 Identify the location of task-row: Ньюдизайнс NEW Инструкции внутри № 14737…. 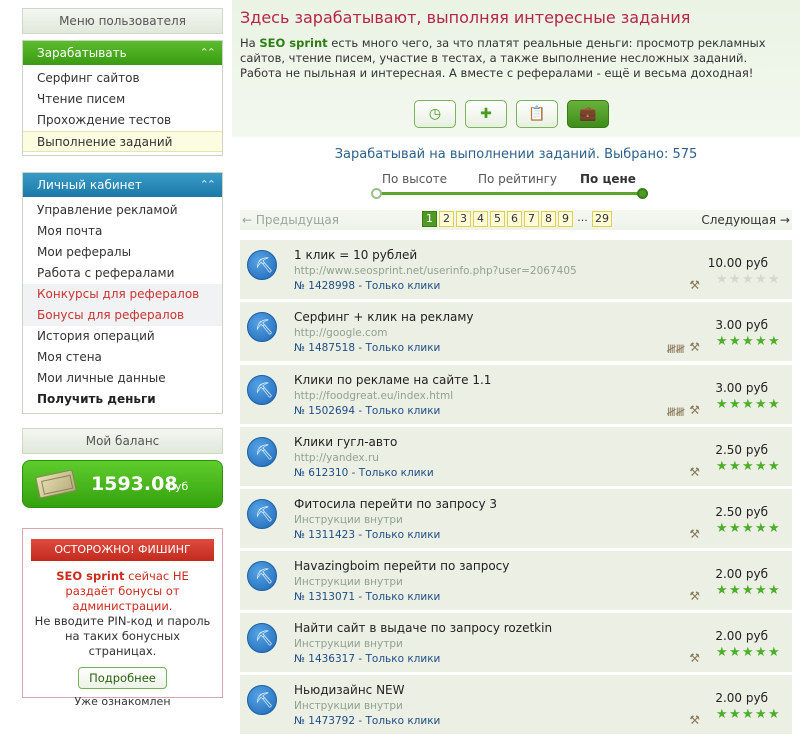
(516, 704).